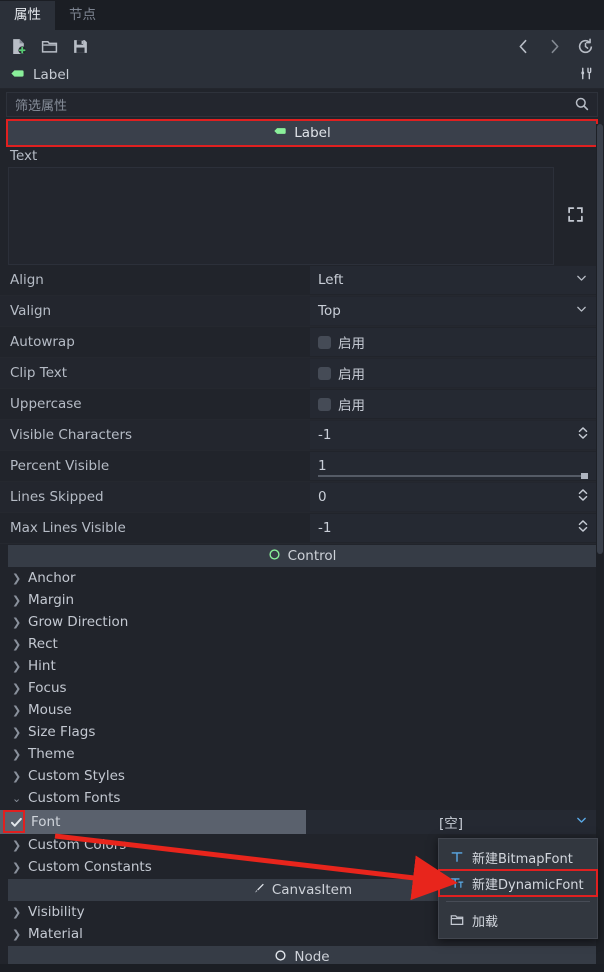 The image size is (604, 972). What do you see at coordinates (302, 754) in the screenshot?
I see `group-row-theme: ❯ Theme` at bounding box center [302, 754].